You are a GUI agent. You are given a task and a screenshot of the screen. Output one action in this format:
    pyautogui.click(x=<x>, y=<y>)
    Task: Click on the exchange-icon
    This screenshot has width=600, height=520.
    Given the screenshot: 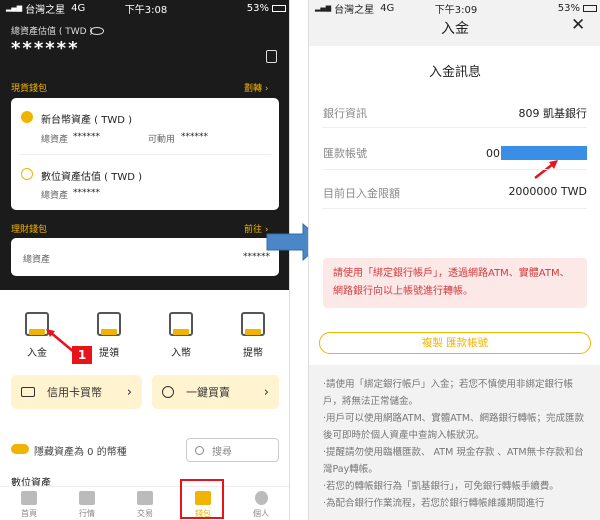 What is the action you would take?
    pyautogui.click(x=145, y=498)
    